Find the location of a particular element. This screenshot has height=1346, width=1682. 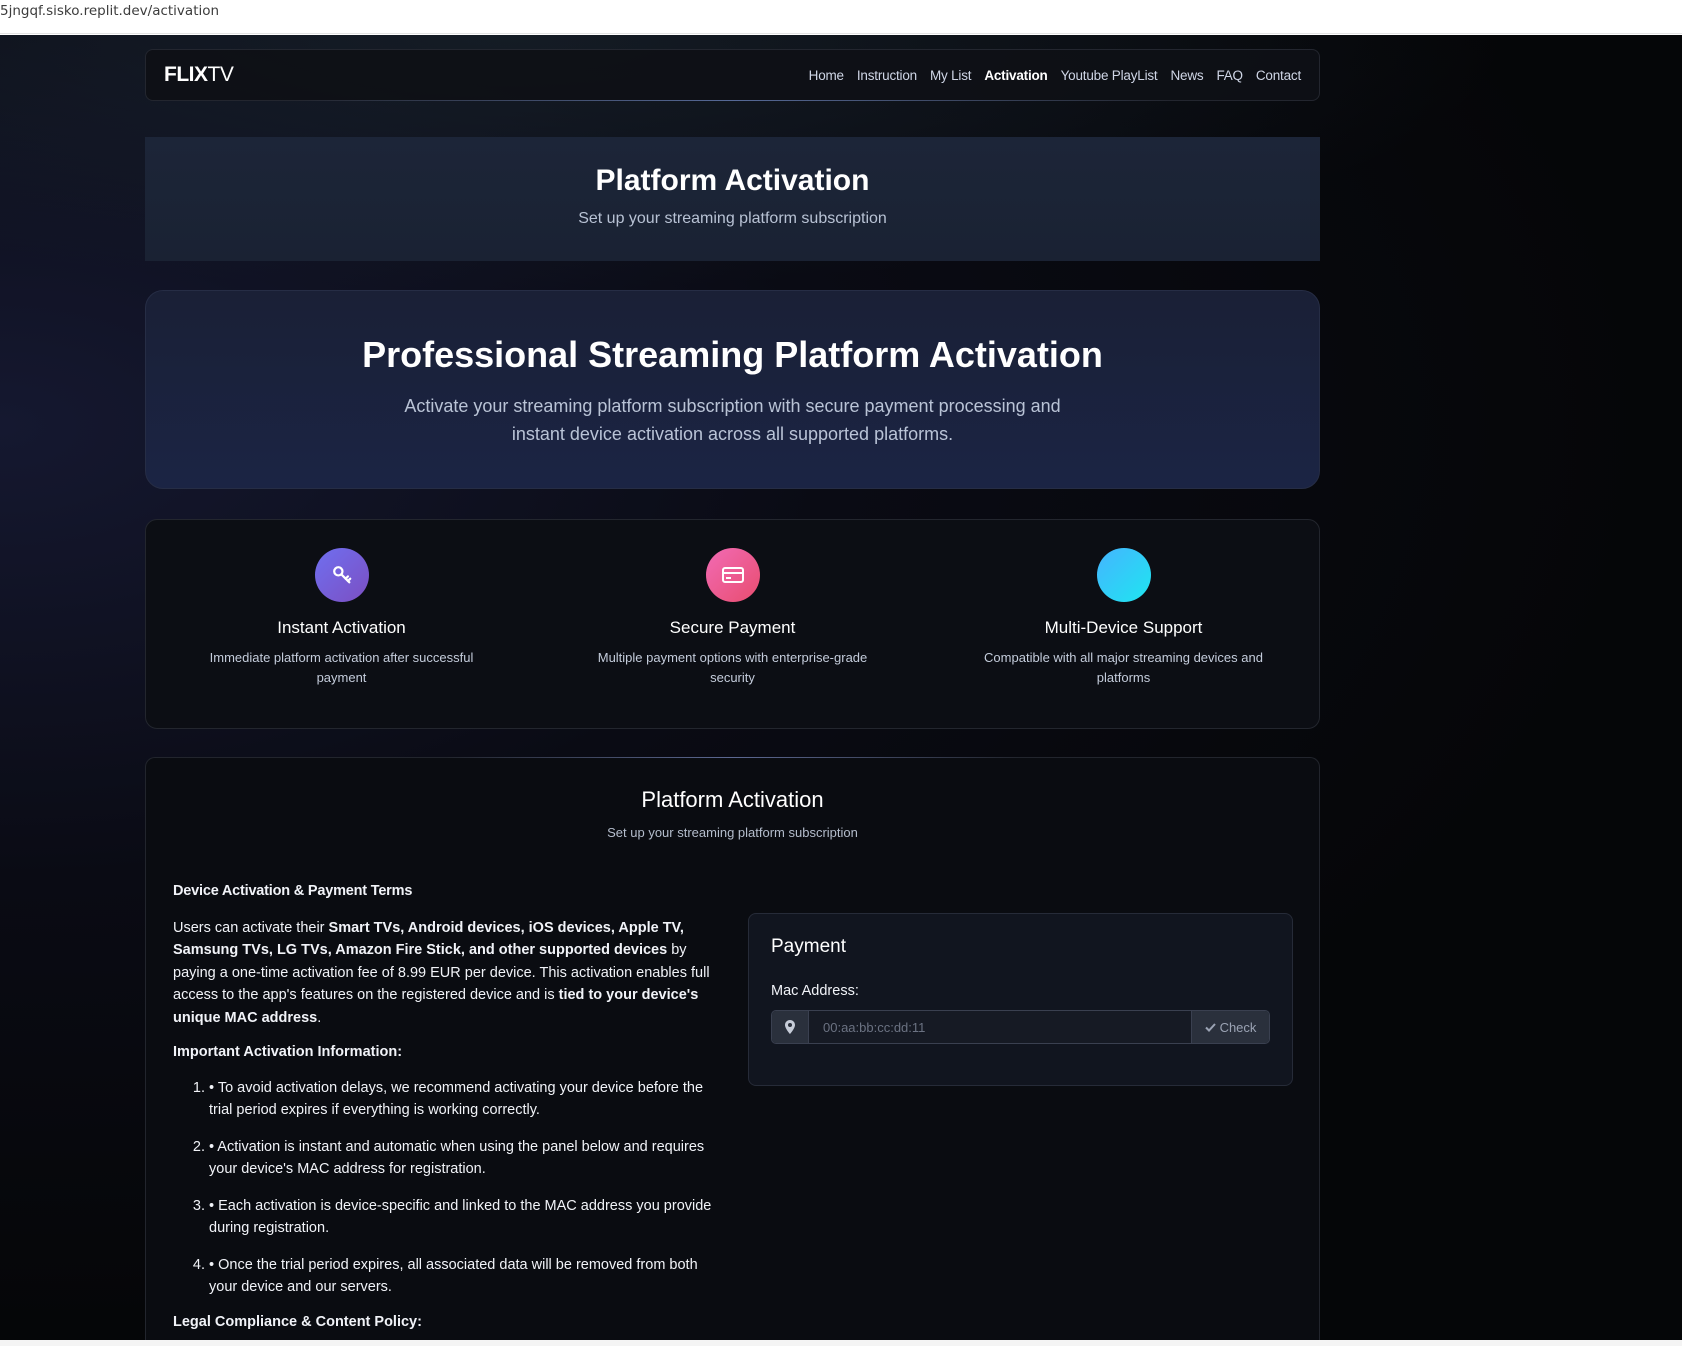

bottom-strip is located at coordinates (841, 1343).